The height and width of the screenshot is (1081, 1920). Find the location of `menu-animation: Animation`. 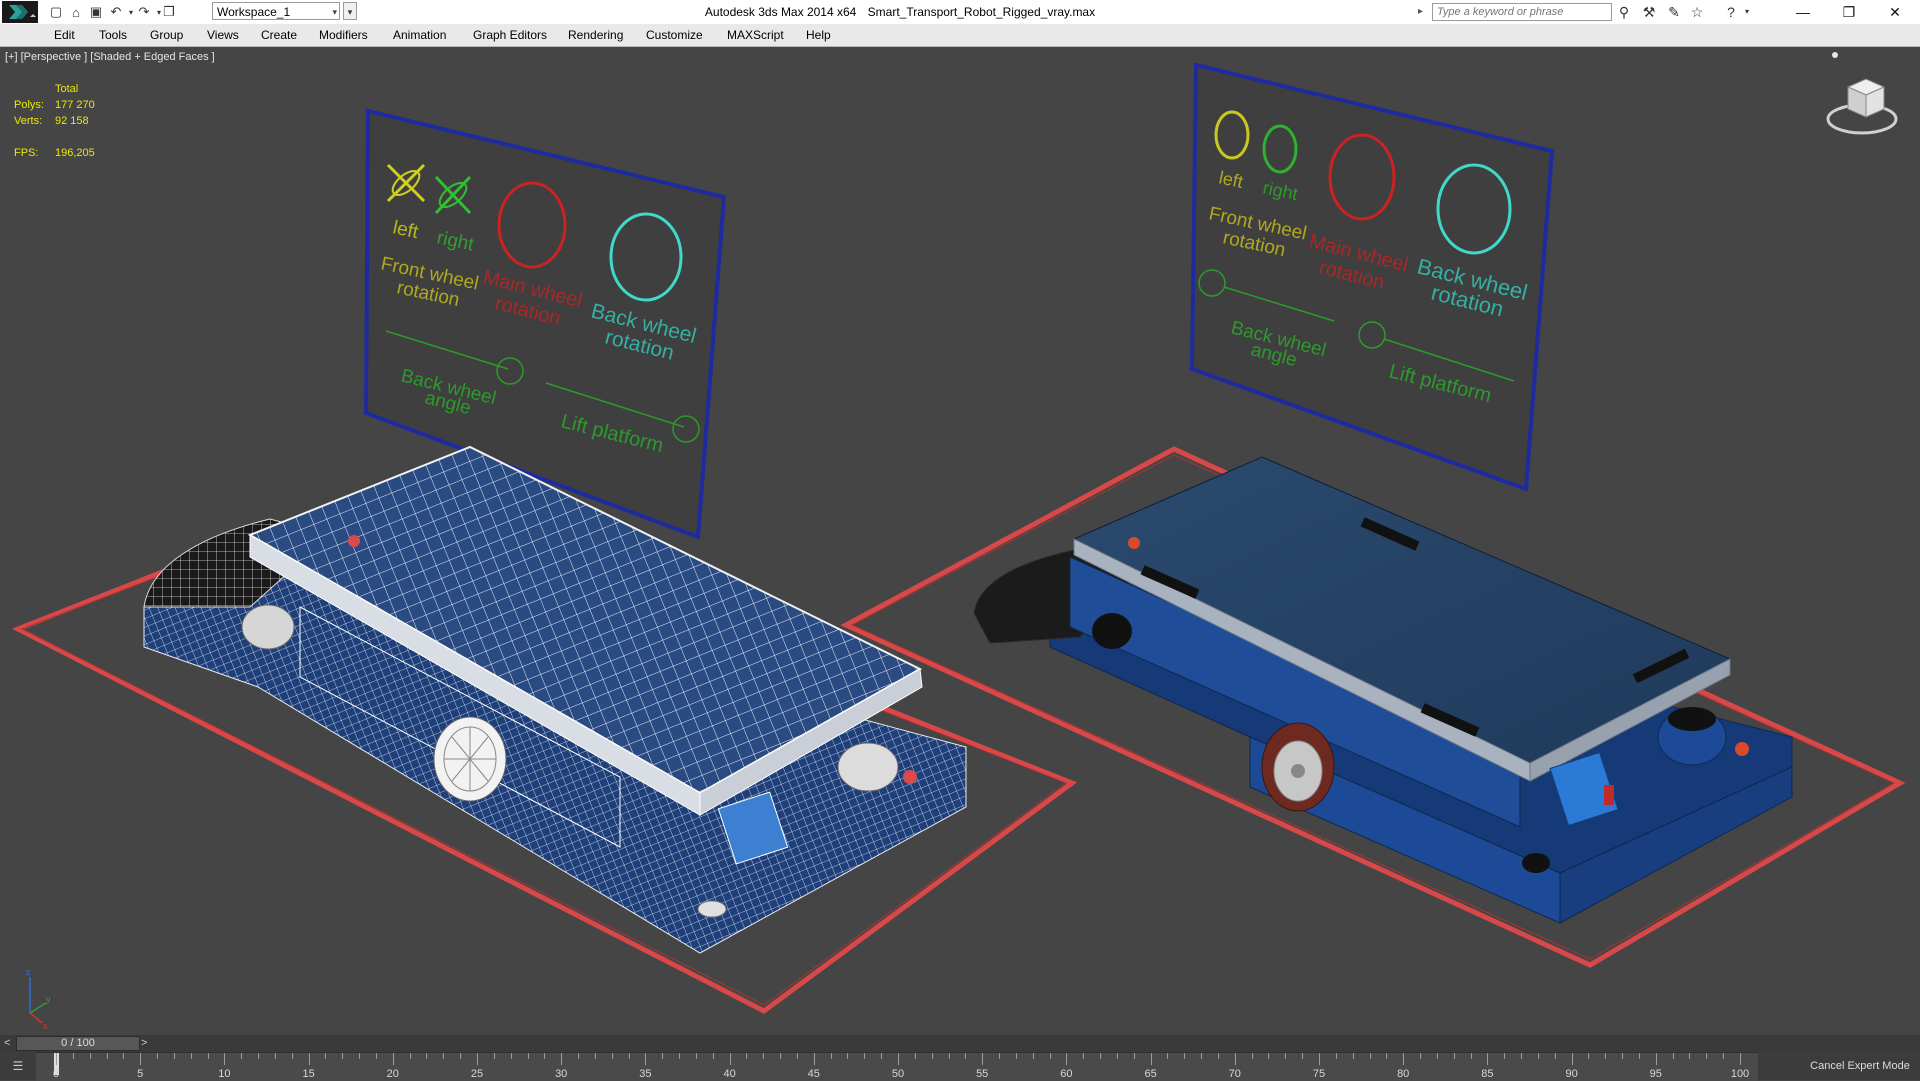

menu-animation: Animation is located at coordinates (419, 35).